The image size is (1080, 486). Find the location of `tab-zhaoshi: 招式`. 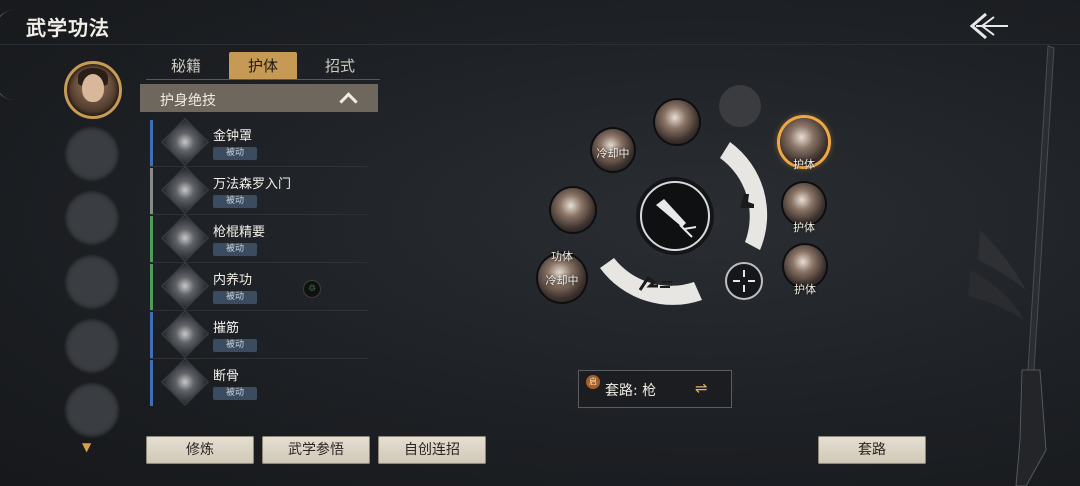

tab-zhaoshi: 招式 is located at coordinates (340, 66).